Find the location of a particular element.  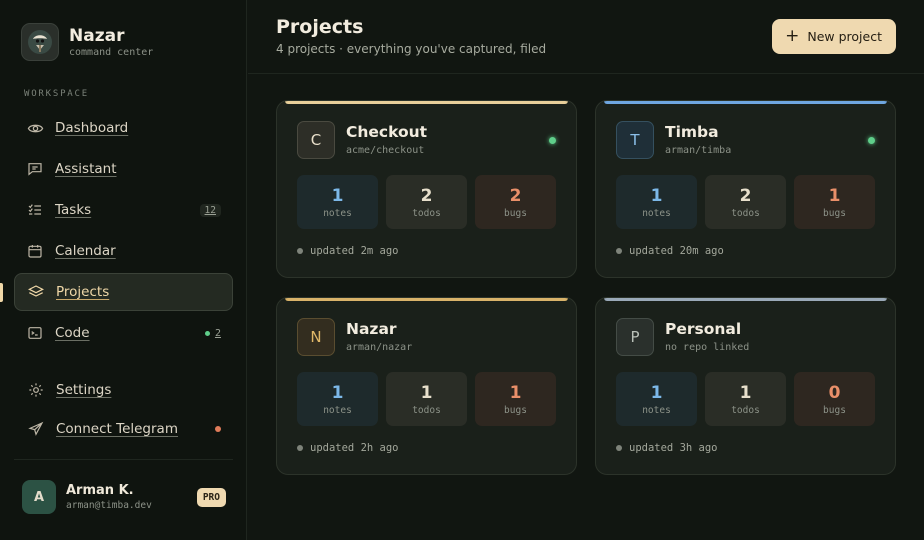

updated-time: updated 20m ago is located at coordinates (670, 251).